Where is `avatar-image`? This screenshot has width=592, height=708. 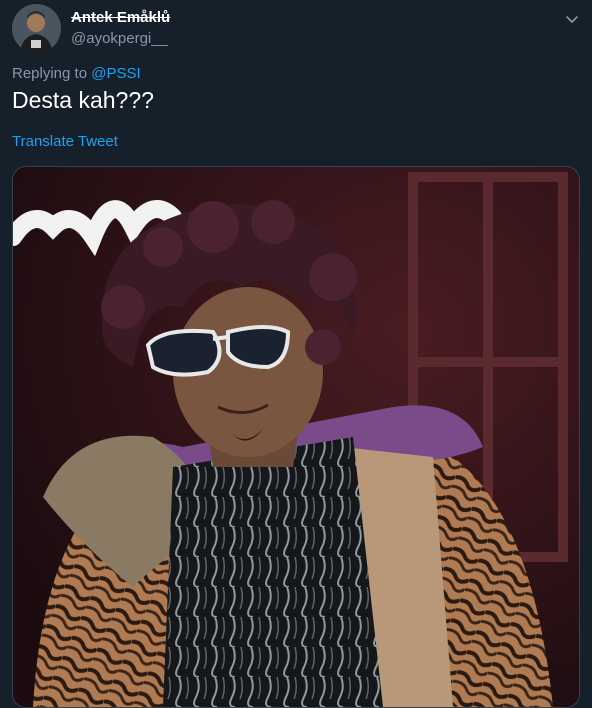
avatar-image is located at coordinates (36, 28).